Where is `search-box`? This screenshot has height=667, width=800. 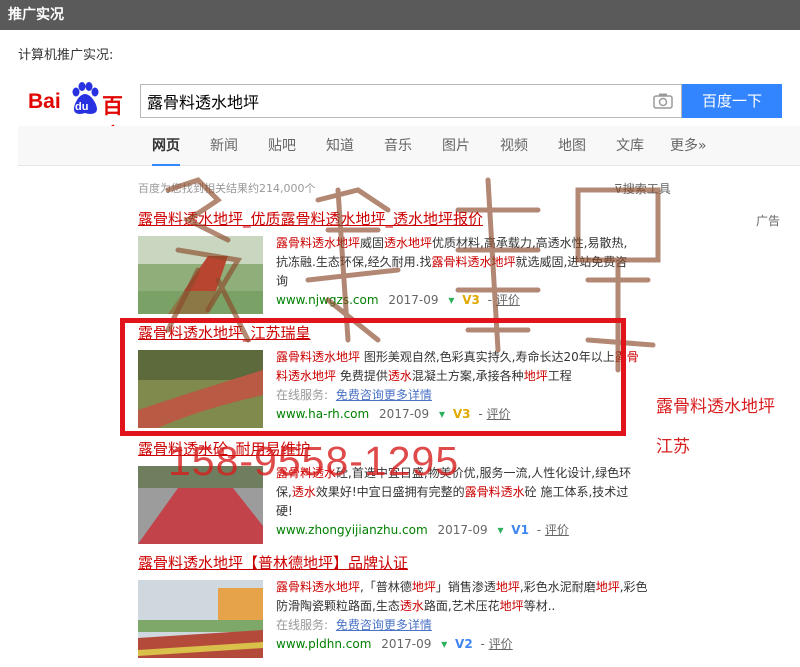
search-box is located at coordinates (411, 101).